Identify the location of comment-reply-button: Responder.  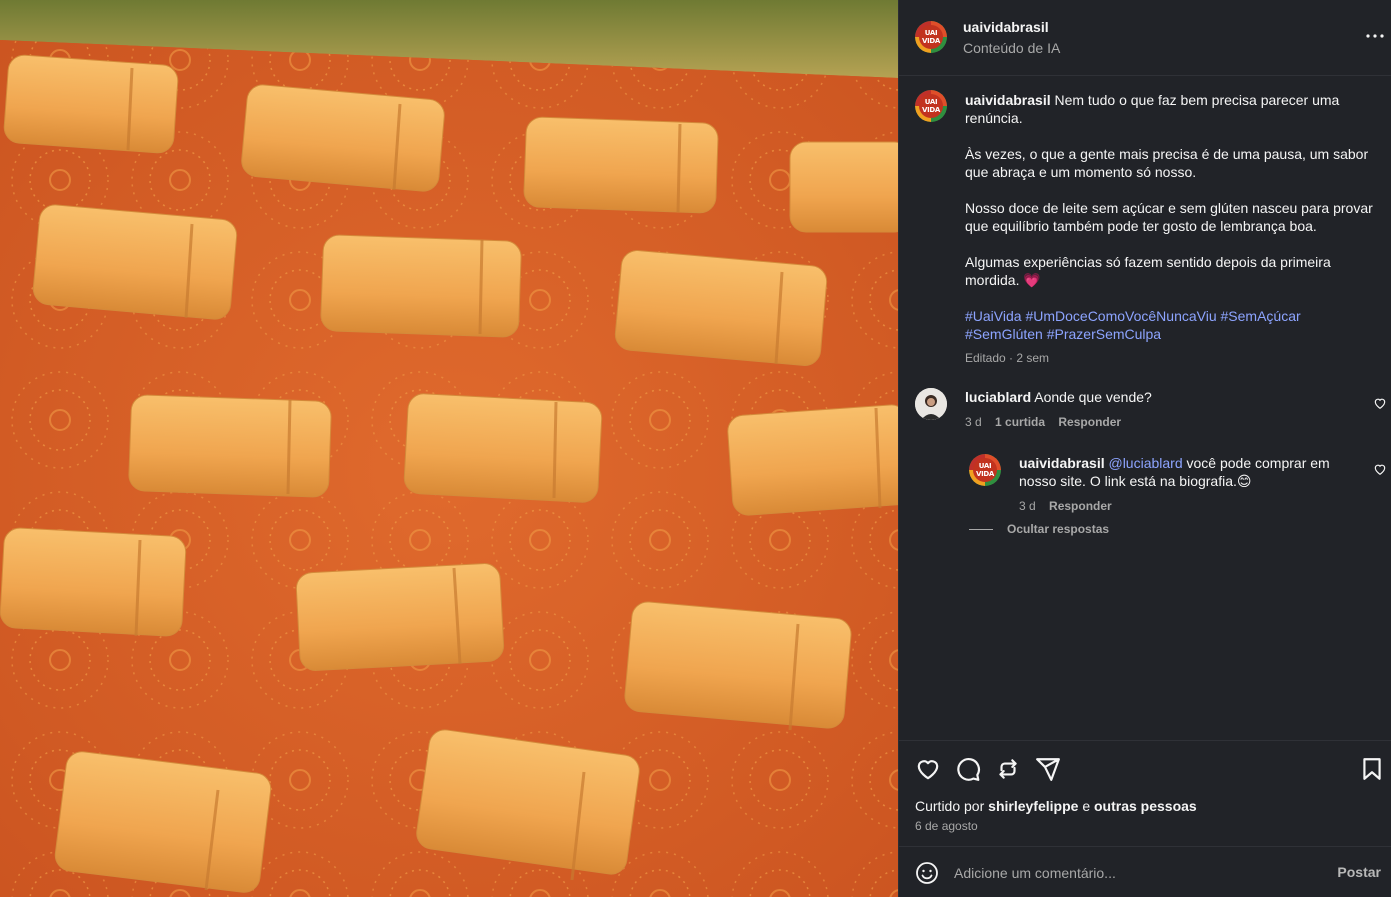
(1089, 422).